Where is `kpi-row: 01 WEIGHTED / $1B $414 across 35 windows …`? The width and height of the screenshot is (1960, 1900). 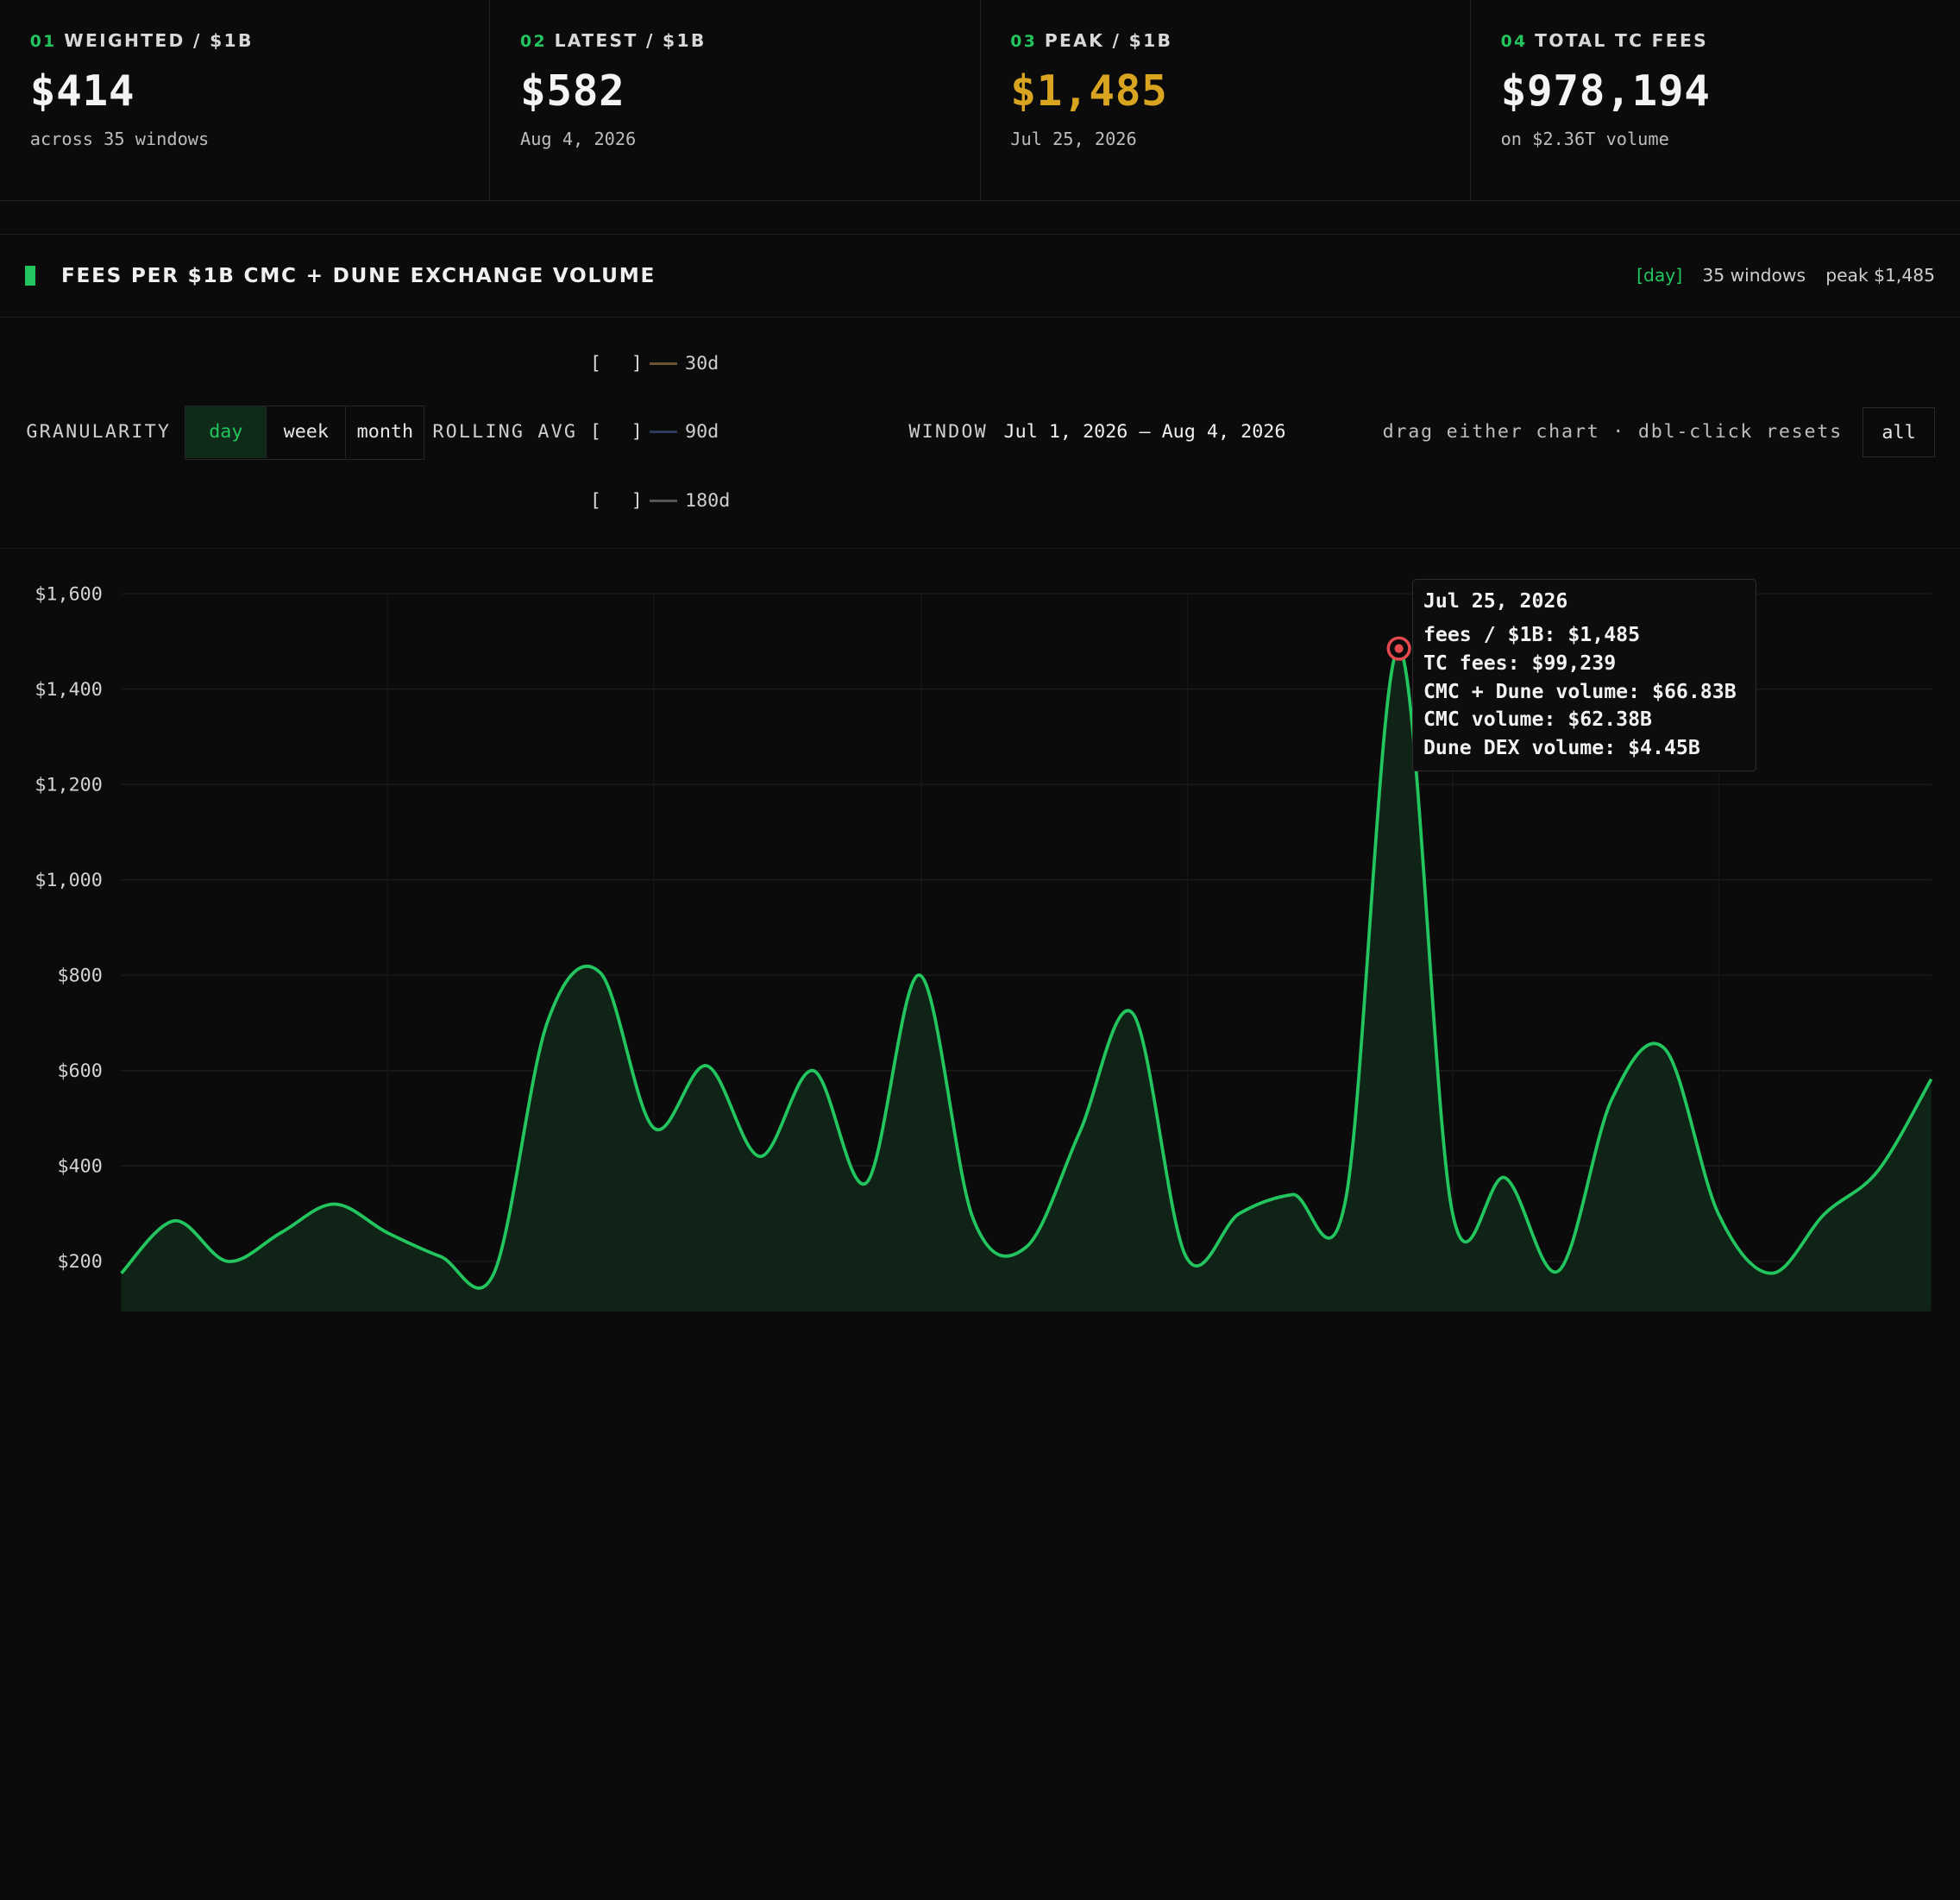 kpi-row: 01 WEIGHTED / $1B $414 across 35 windows … is located at coordinates (980, 100).